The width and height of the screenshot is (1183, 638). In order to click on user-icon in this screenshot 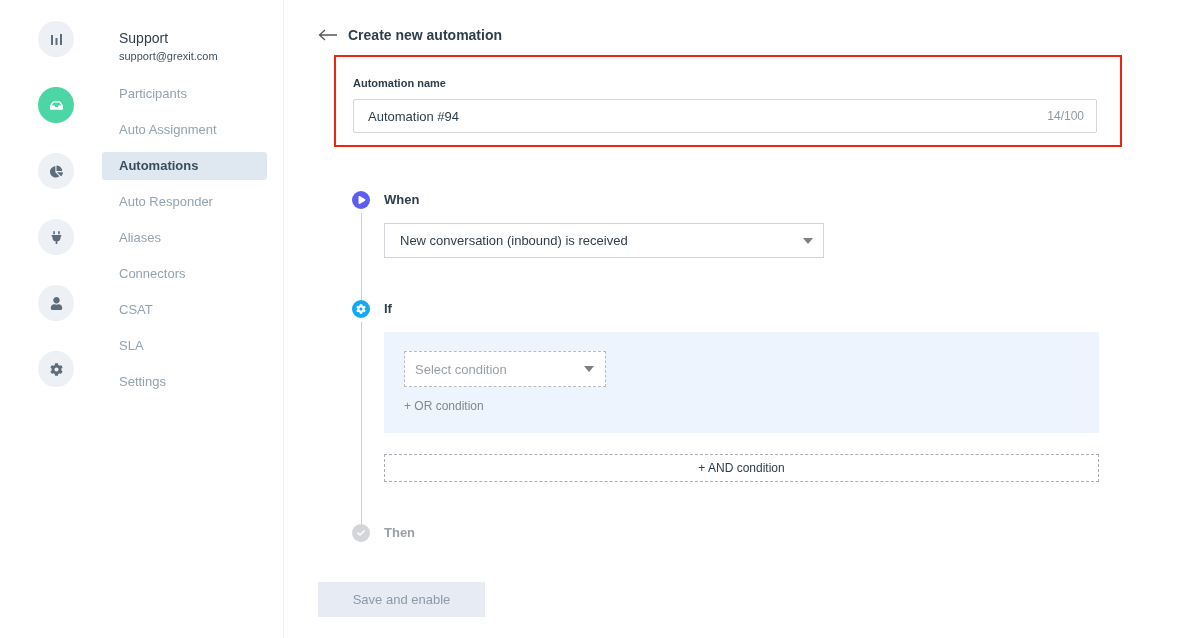, I will do `click(56, 303)`.